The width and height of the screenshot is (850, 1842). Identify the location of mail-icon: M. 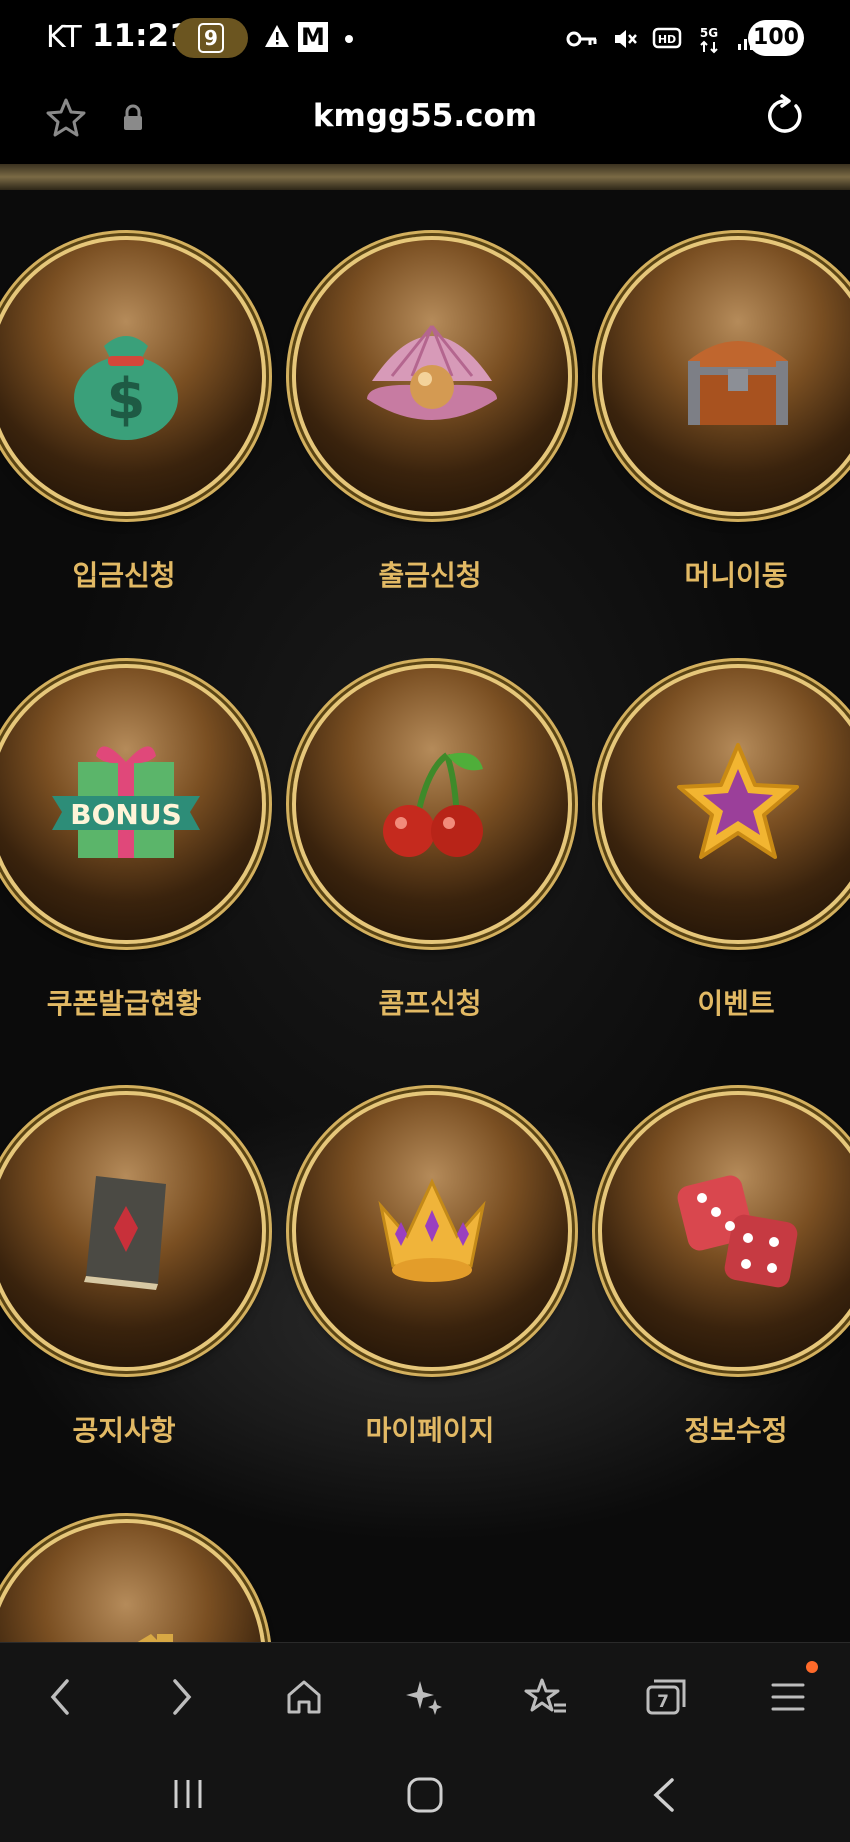
(313, 37).